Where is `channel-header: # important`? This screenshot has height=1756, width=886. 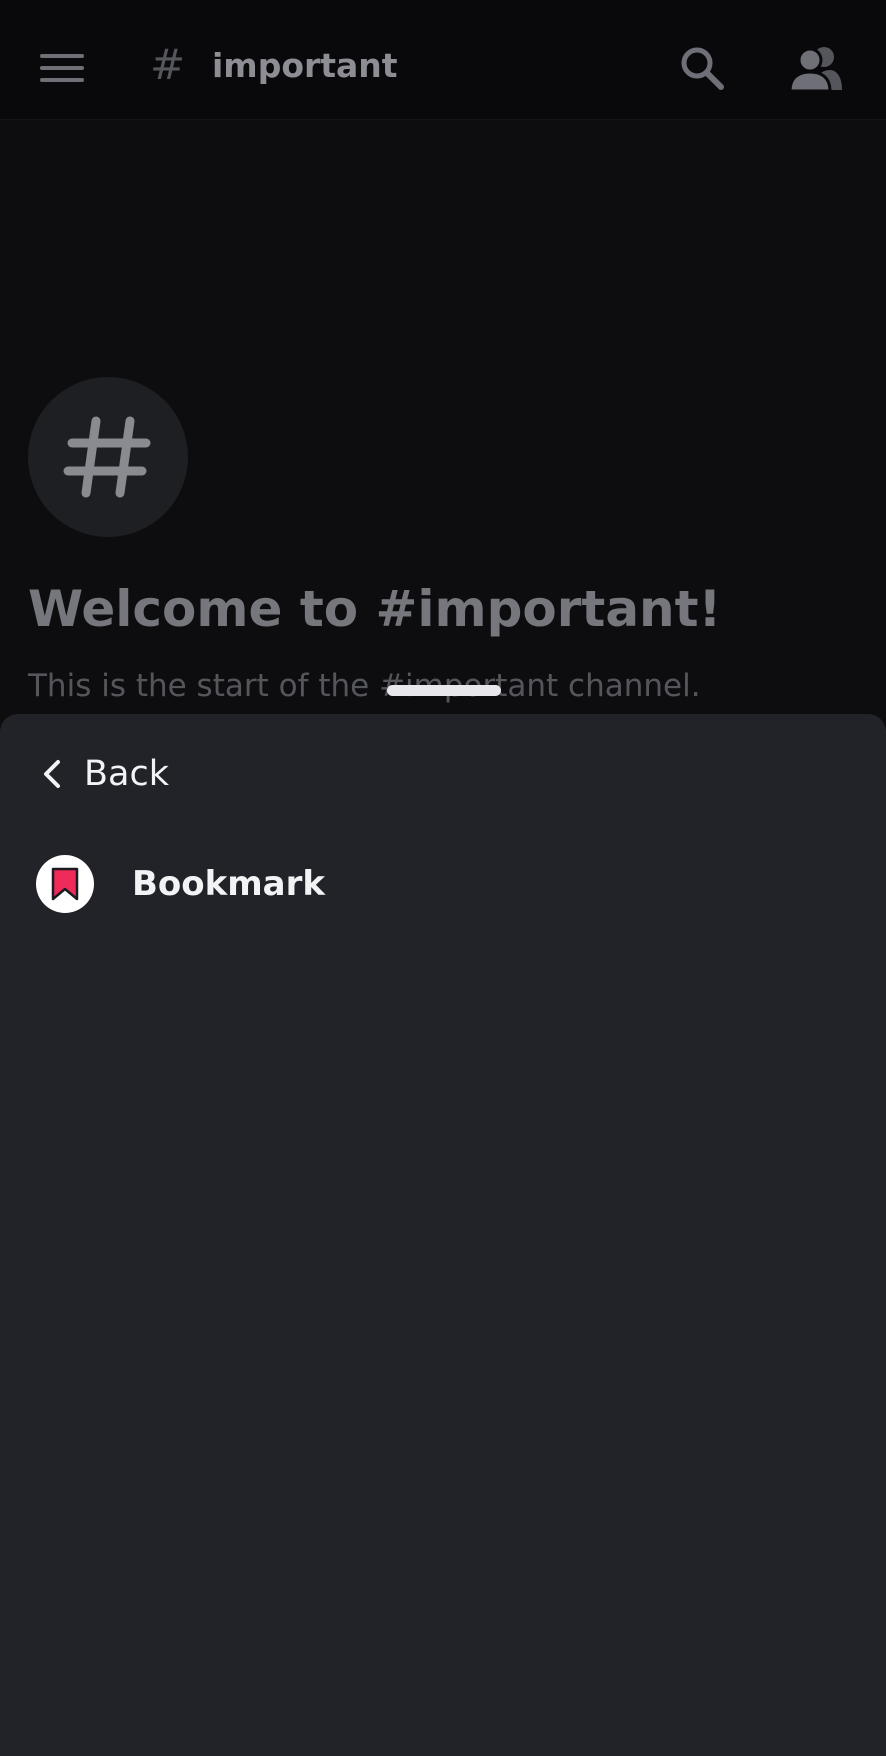
channel-header: # important is located at coordinates (443, 60).